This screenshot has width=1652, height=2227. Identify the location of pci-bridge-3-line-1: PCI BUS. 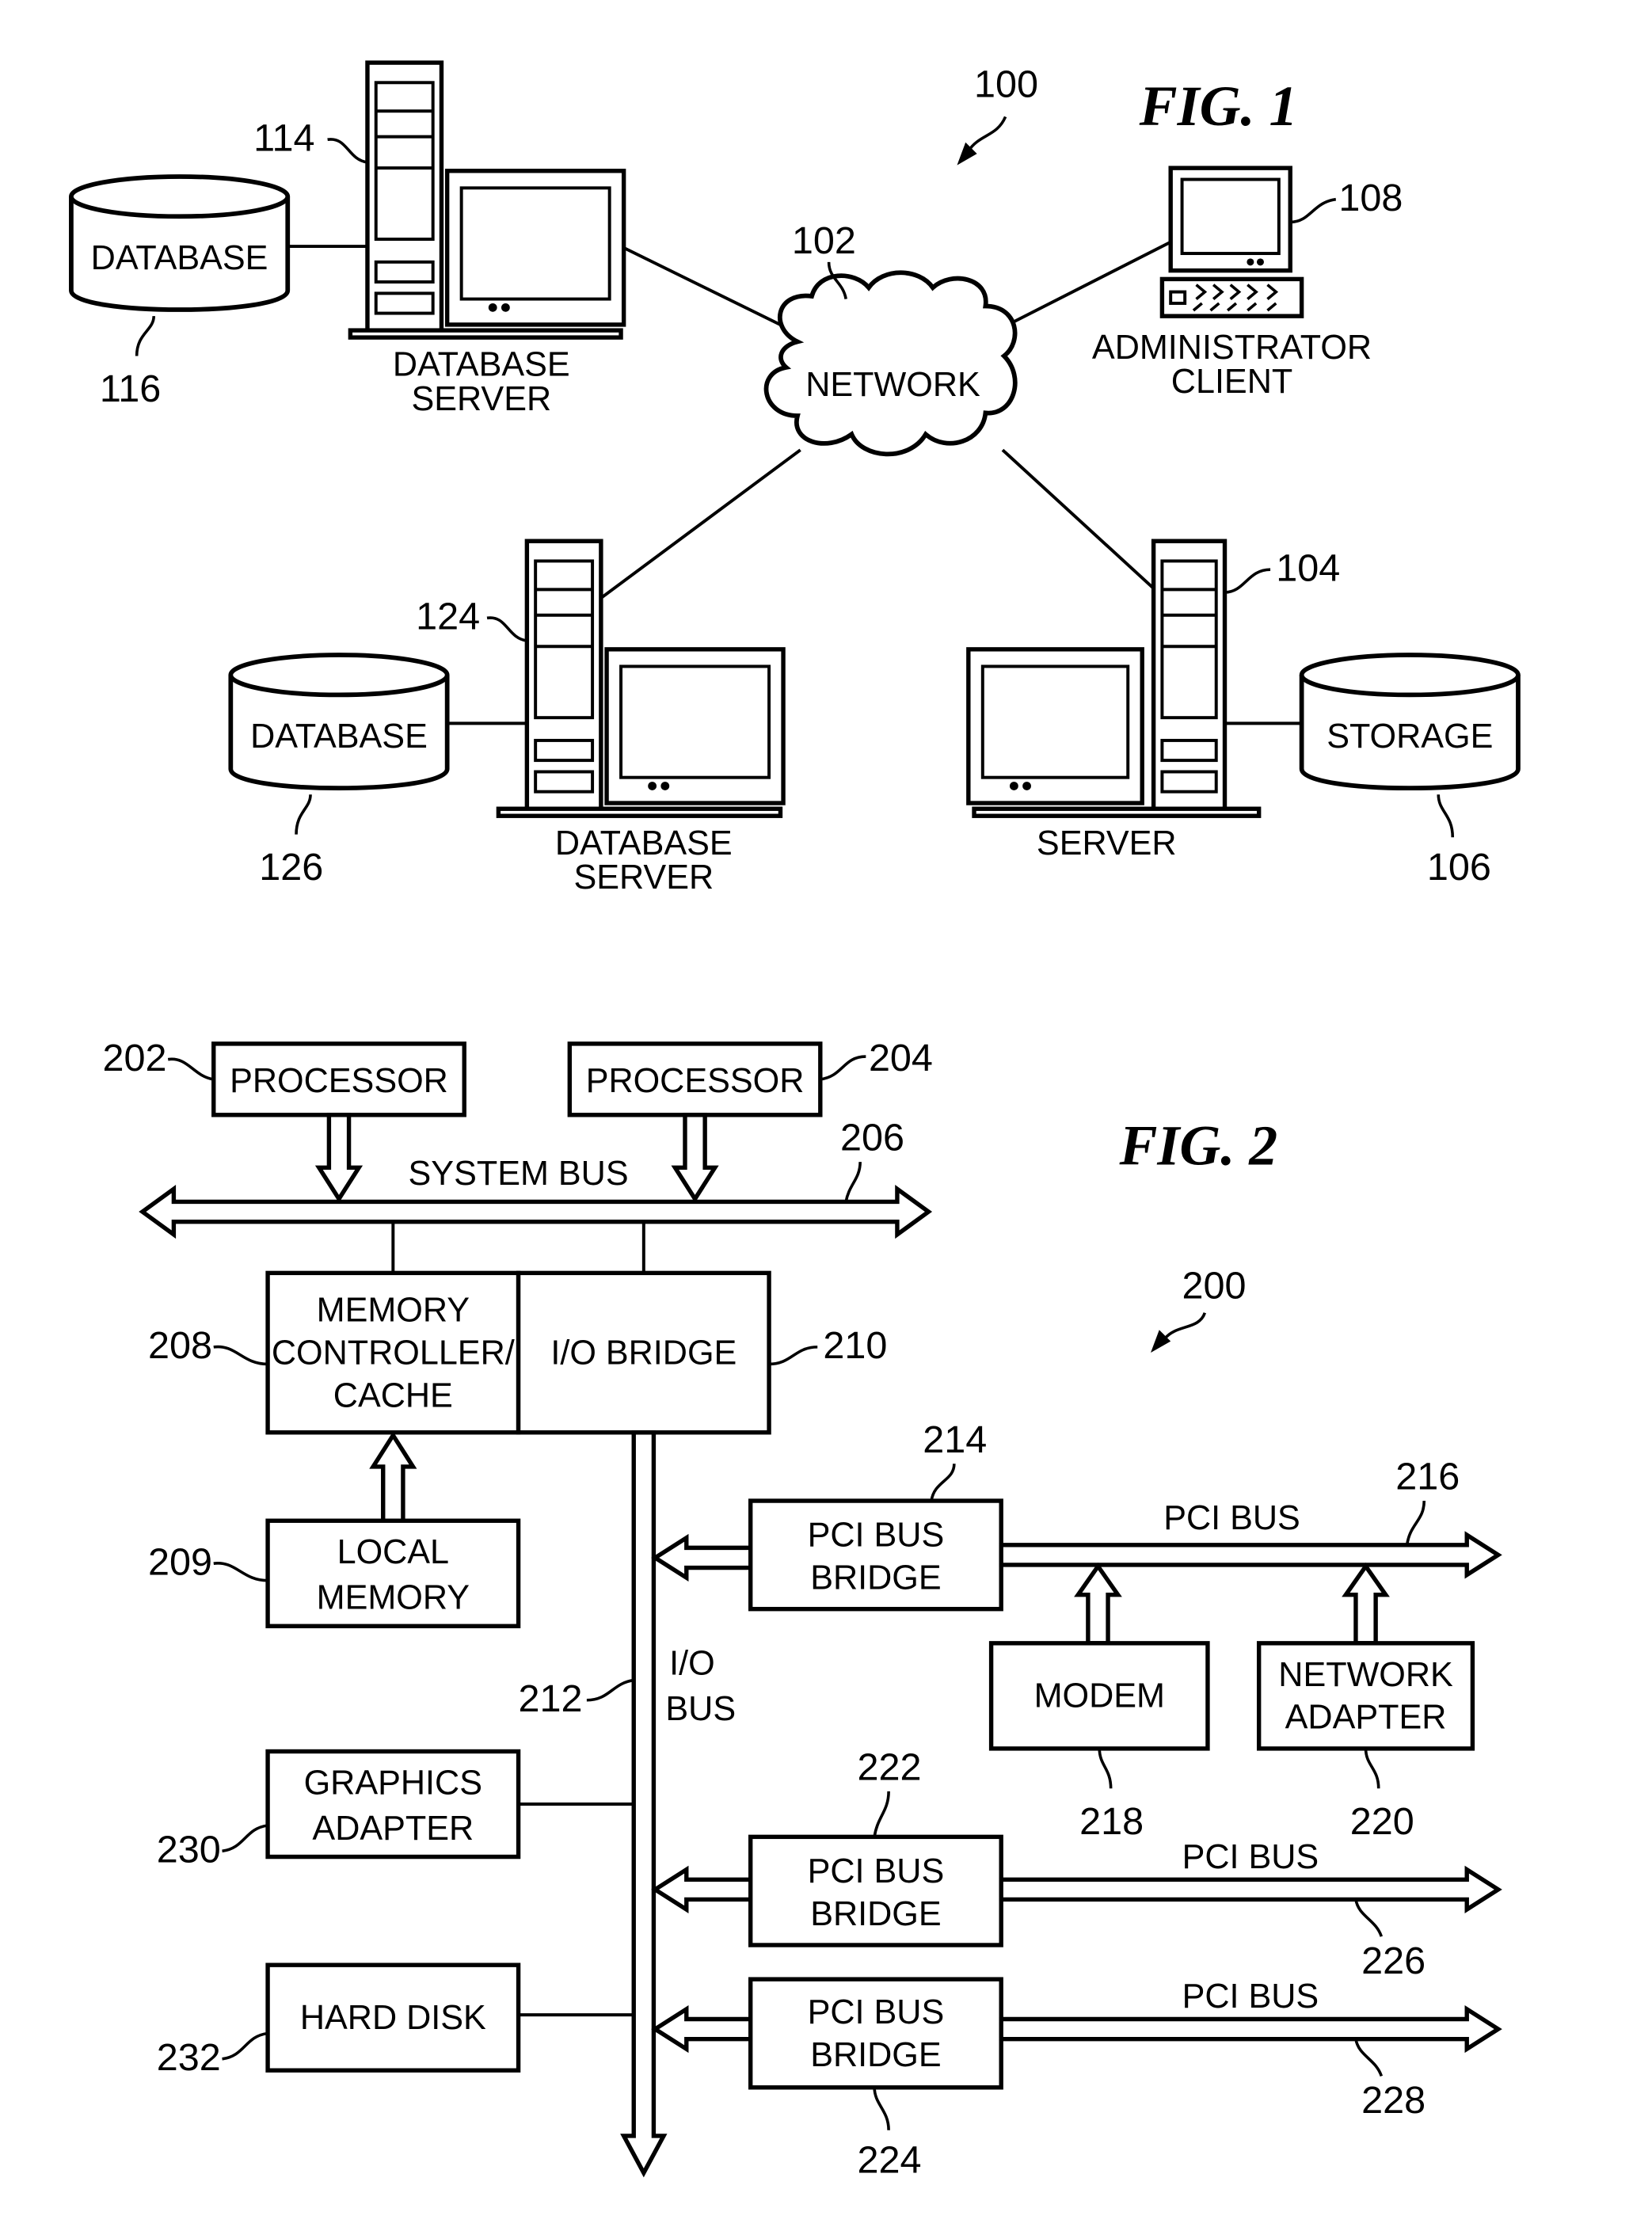
(876, 2012).